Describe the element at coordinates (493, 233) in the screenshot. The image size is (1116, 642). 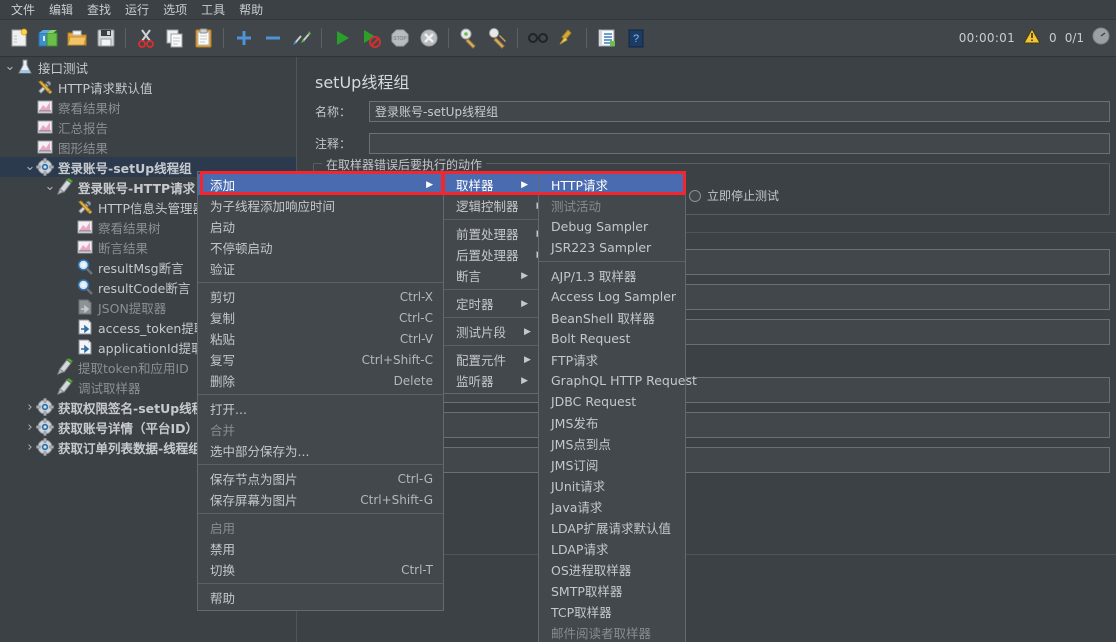
I see `menu-item: 前置处理器▶` at that location.